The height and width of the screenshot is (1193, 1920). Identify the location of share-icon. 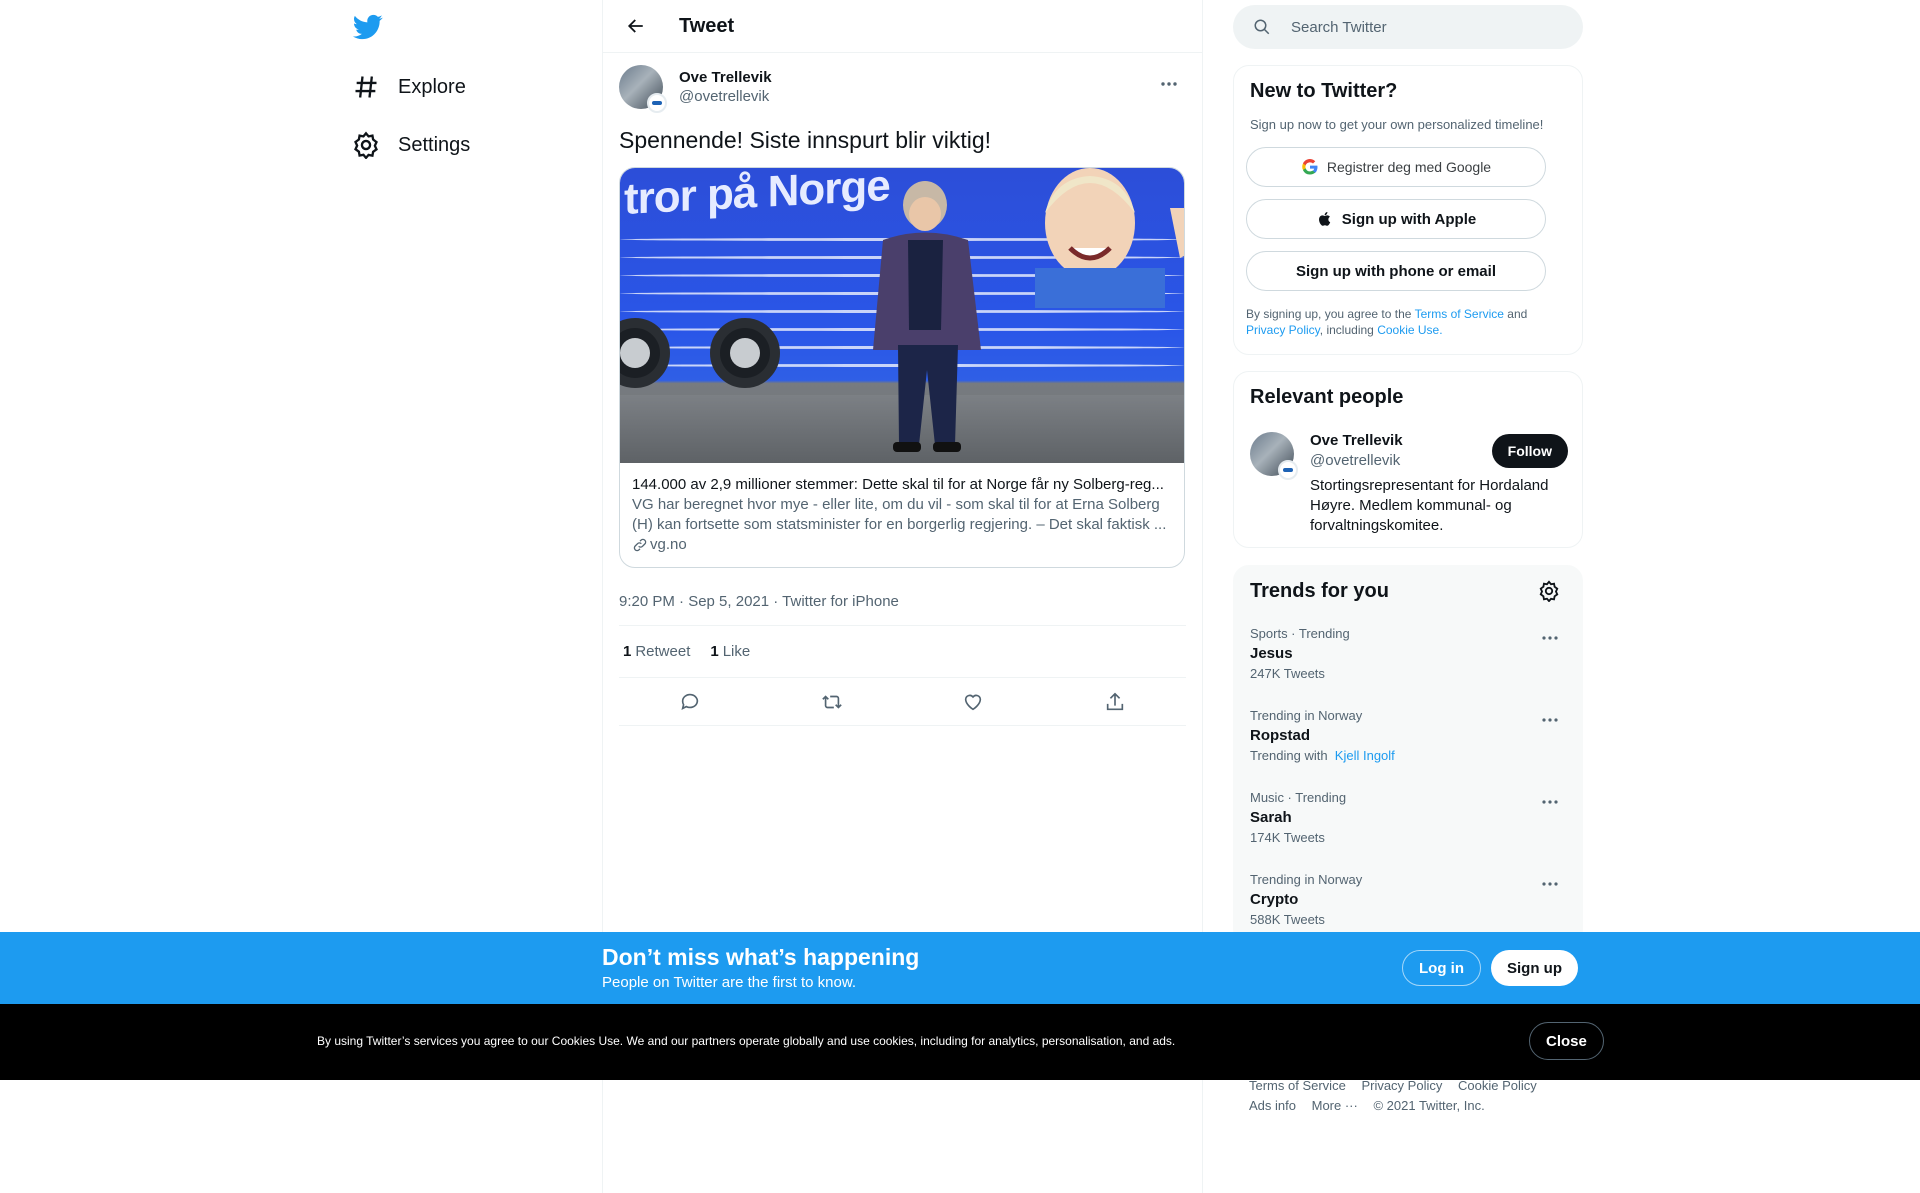
(1115, 701).